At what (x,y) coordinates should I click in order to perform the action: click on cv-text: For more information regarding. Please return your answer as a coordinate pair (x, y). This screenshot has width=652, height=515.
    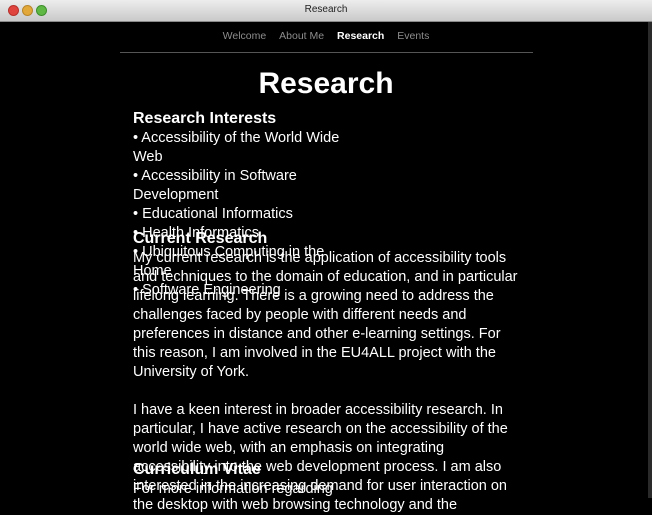
    Looking at the image, I should click on (233, 489).